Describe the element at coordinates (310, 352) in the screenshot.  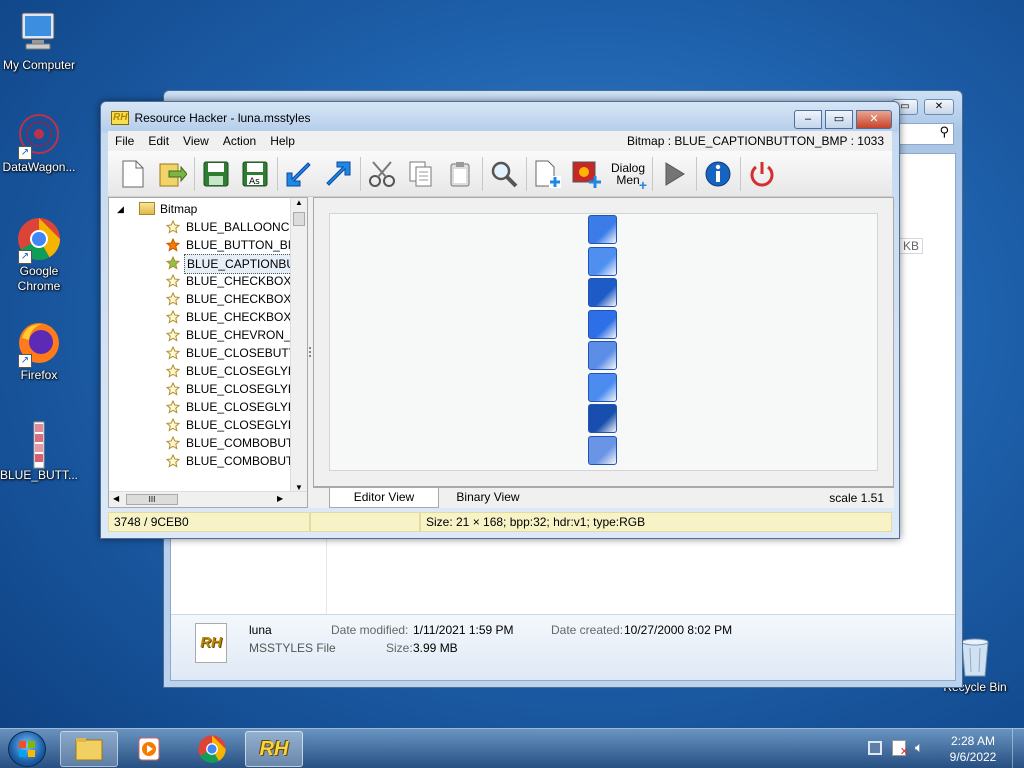
I see `splitter-grip` at that location.